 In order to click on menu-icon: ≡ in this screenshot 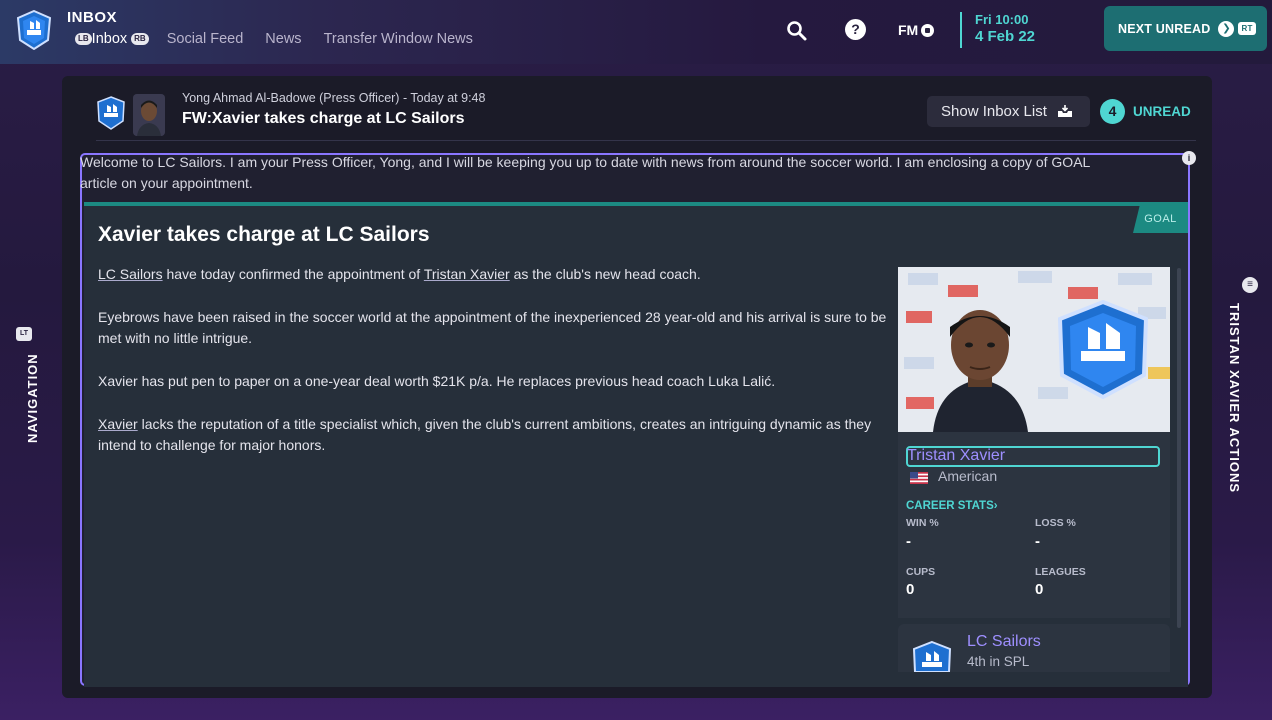, I will do `click(1250, 285)`.